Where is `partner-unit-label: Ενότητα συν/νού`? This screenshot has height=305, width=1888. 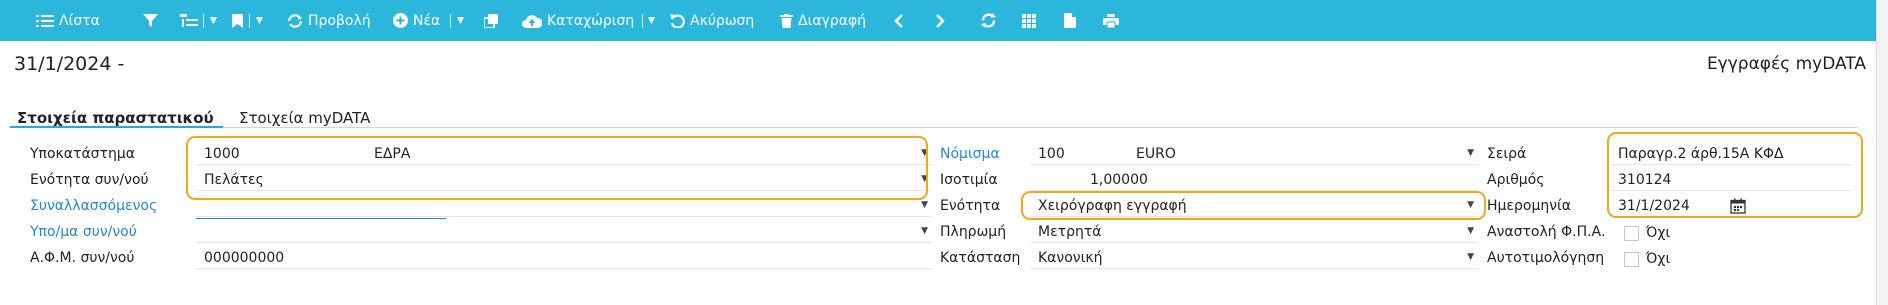
partner-unit-label: Ενότητα συν/νού is located at coordinates (89, 180).